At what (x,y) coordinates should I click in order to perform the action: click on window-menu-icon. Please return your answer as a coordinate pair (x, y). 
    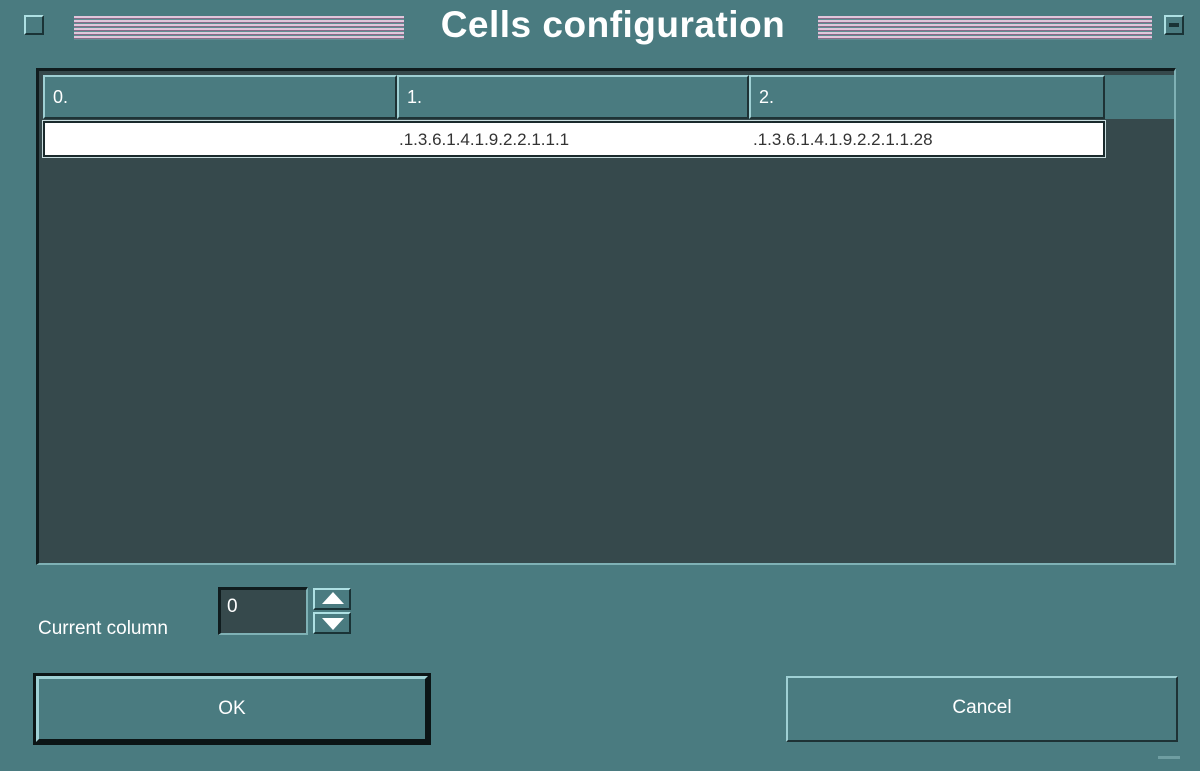
    Looking at the image, I should click on (34, 25).